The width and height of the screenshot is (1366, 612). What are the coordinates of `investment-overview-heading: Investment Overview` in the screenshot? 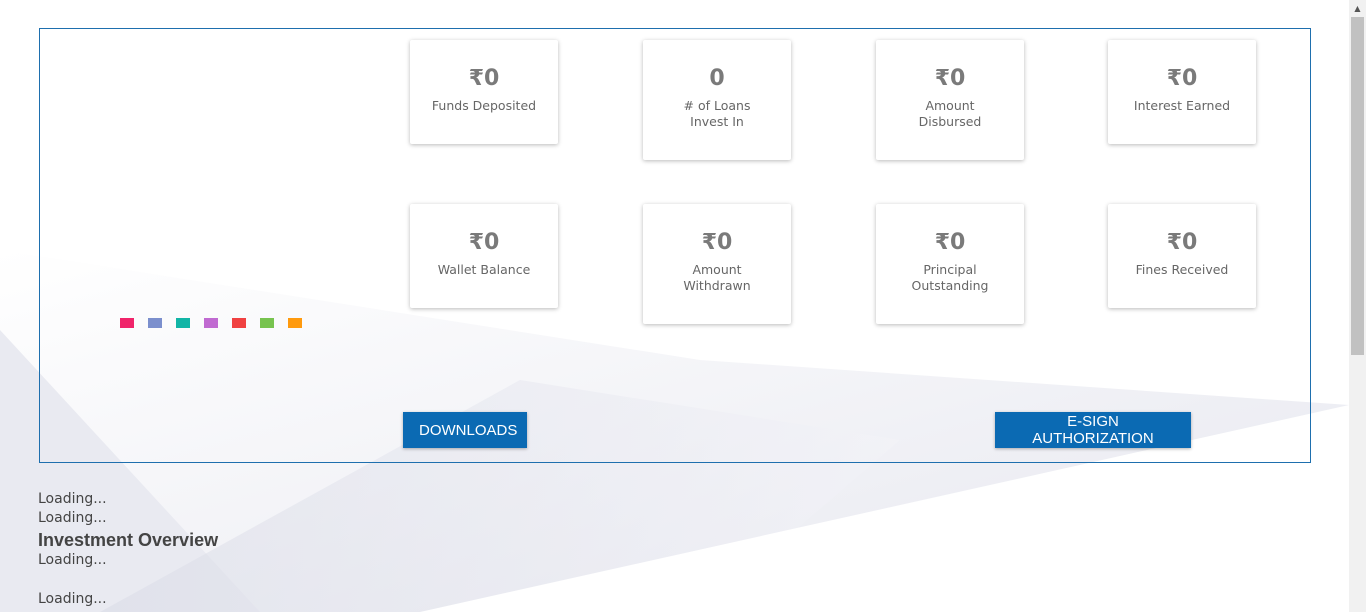 It's located at (128, 540).